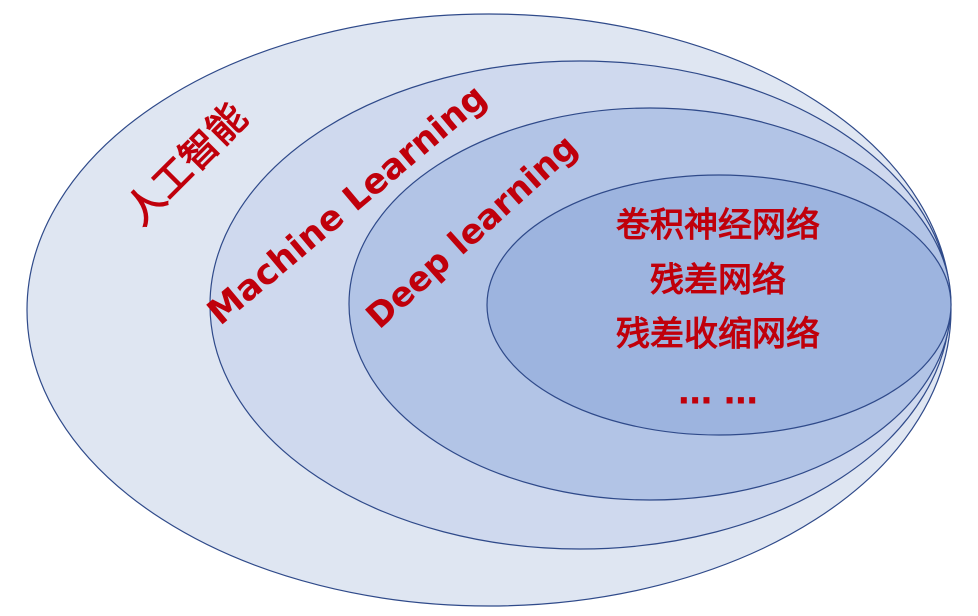 Image resolution: width=978 pixels, height=616 pixels. I want to click on inner-item-resnet: 残差网络, so click(718, 281).